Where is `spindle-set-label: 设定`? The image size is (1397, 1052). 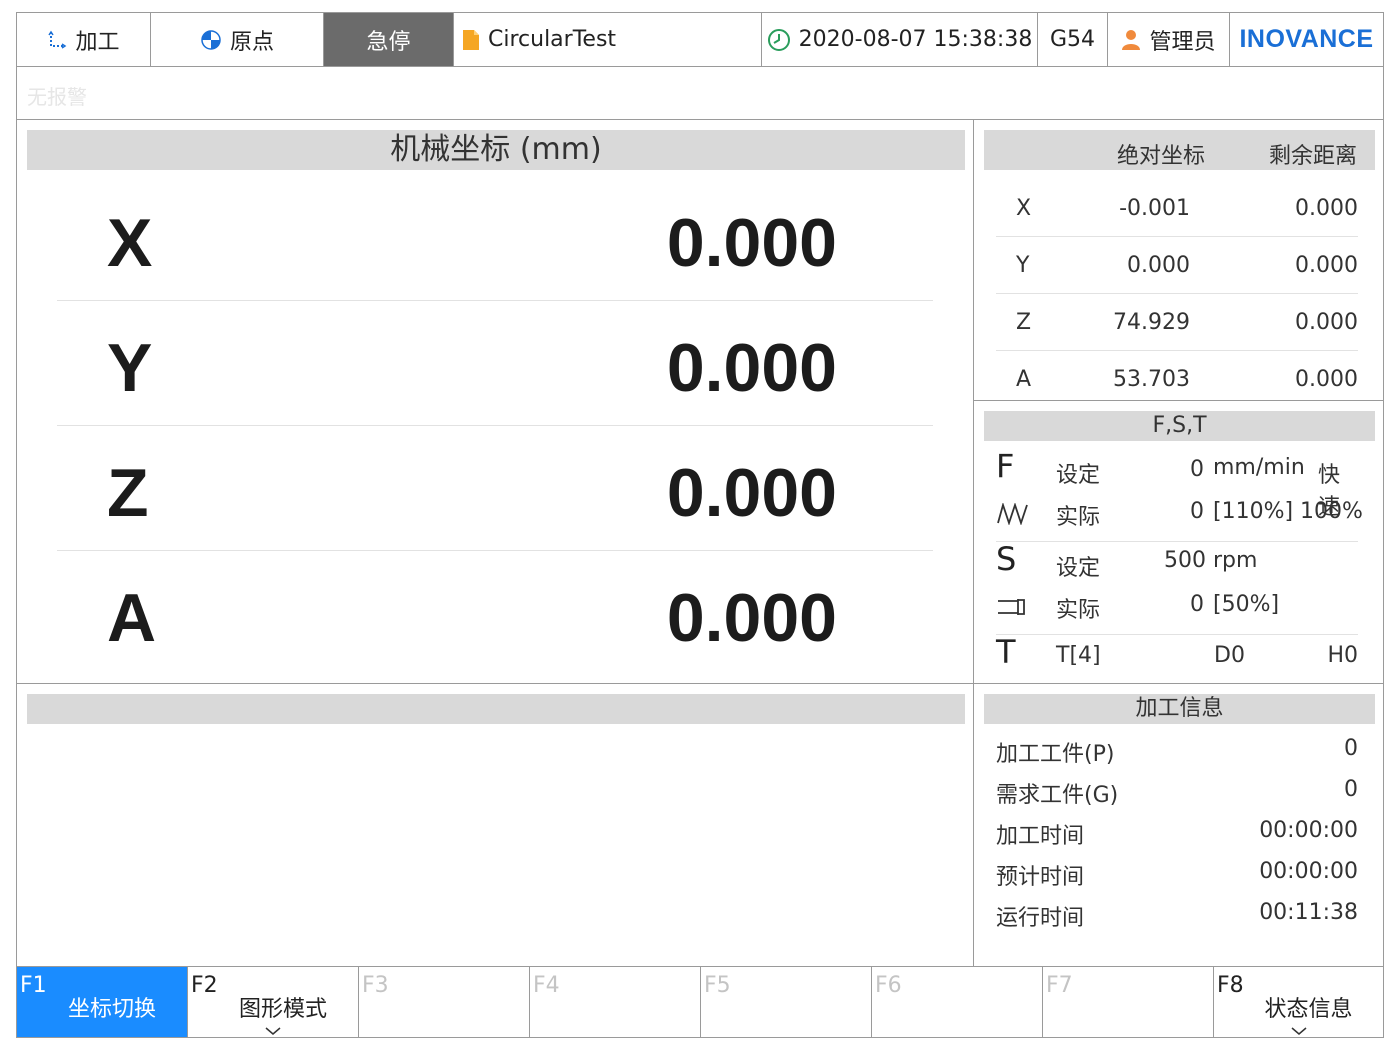
spindle-set-label: 设定 is located at coordinates (1078, 568).